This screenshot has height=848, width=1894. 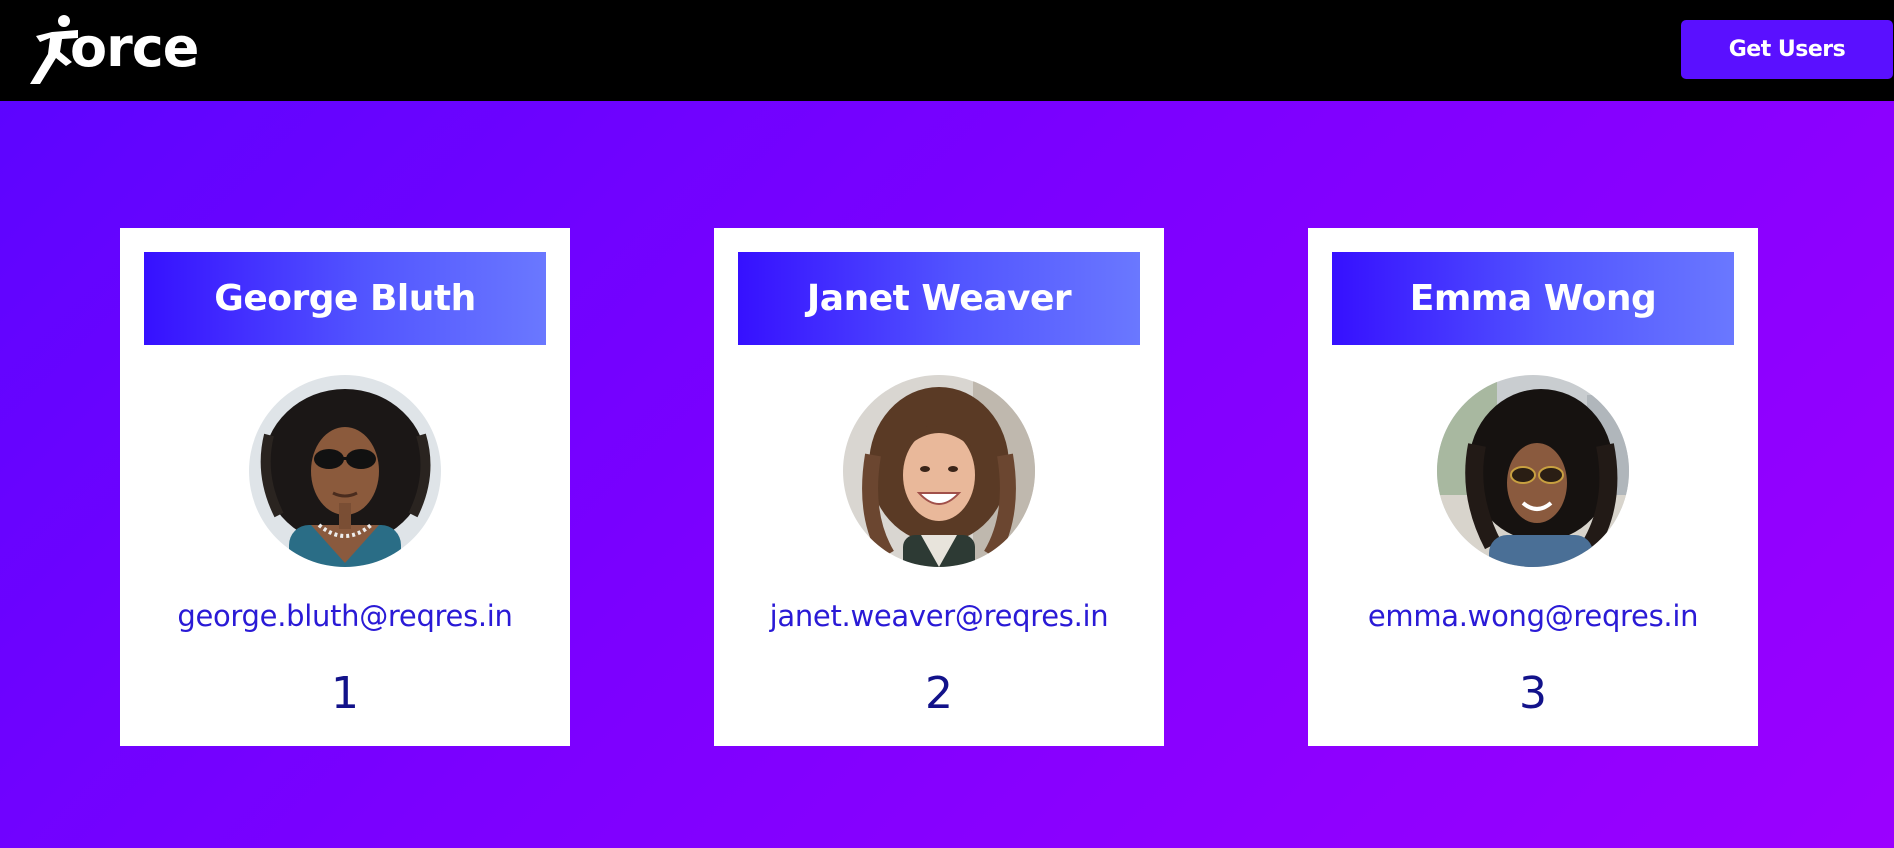 What do you see at coordinates (134, 47) in the screenshot?
I see `brand-name: orce` at bounding box center [134, 47].